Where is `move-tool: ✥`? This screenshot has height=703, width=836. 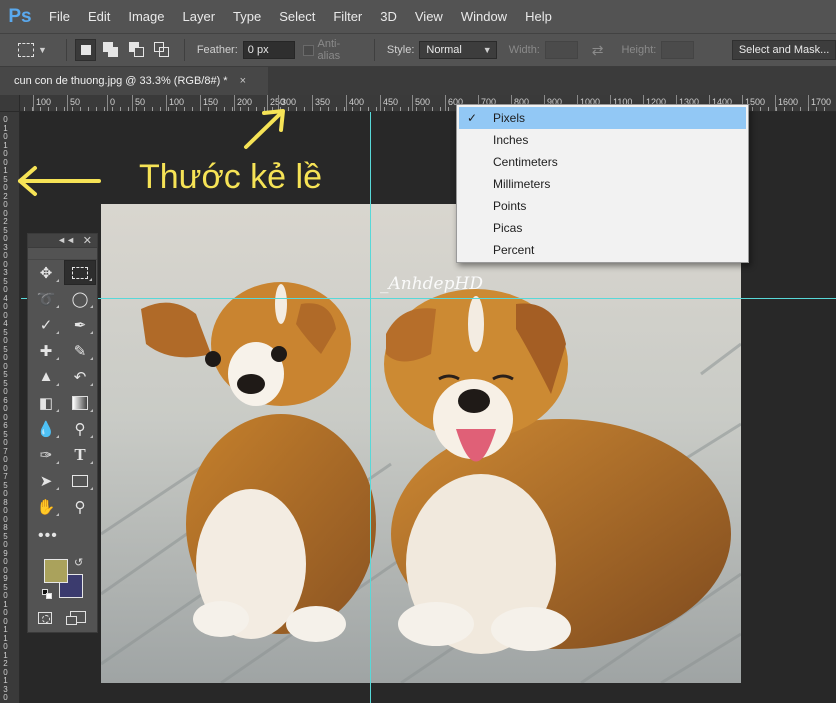 move-tool: ✥ is located at coordinates (46, 272).